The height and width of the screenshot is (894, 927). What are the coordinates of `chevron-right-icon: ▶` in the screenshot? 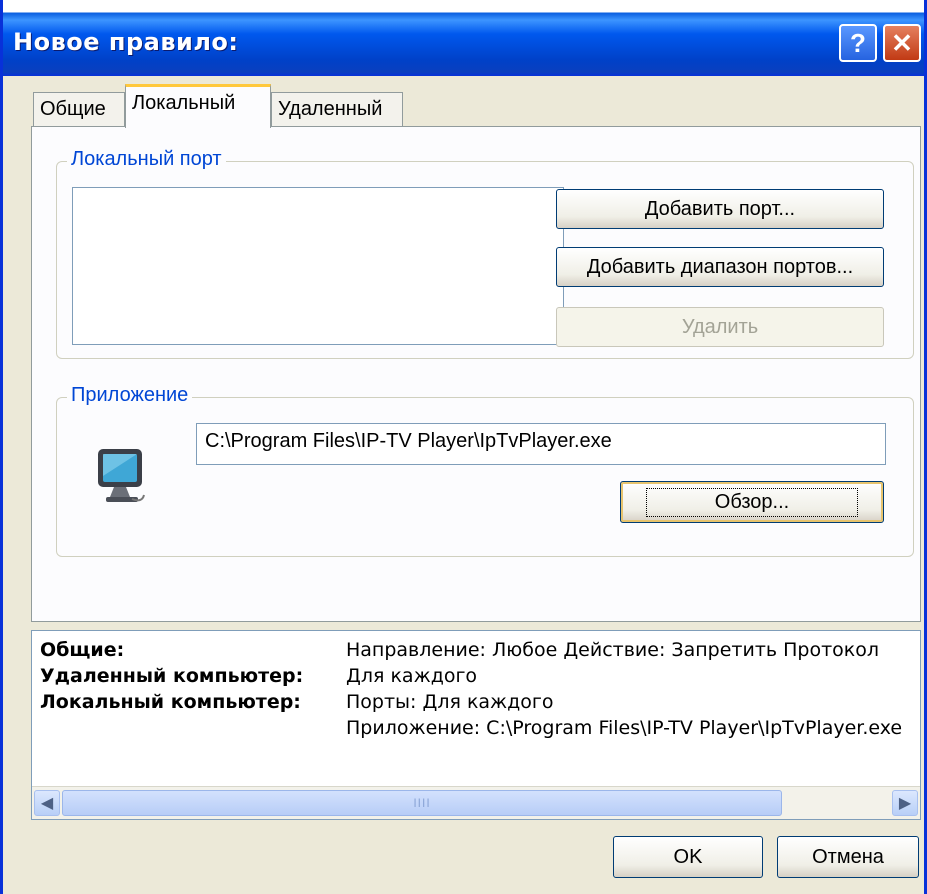 It's located at (905, 803).